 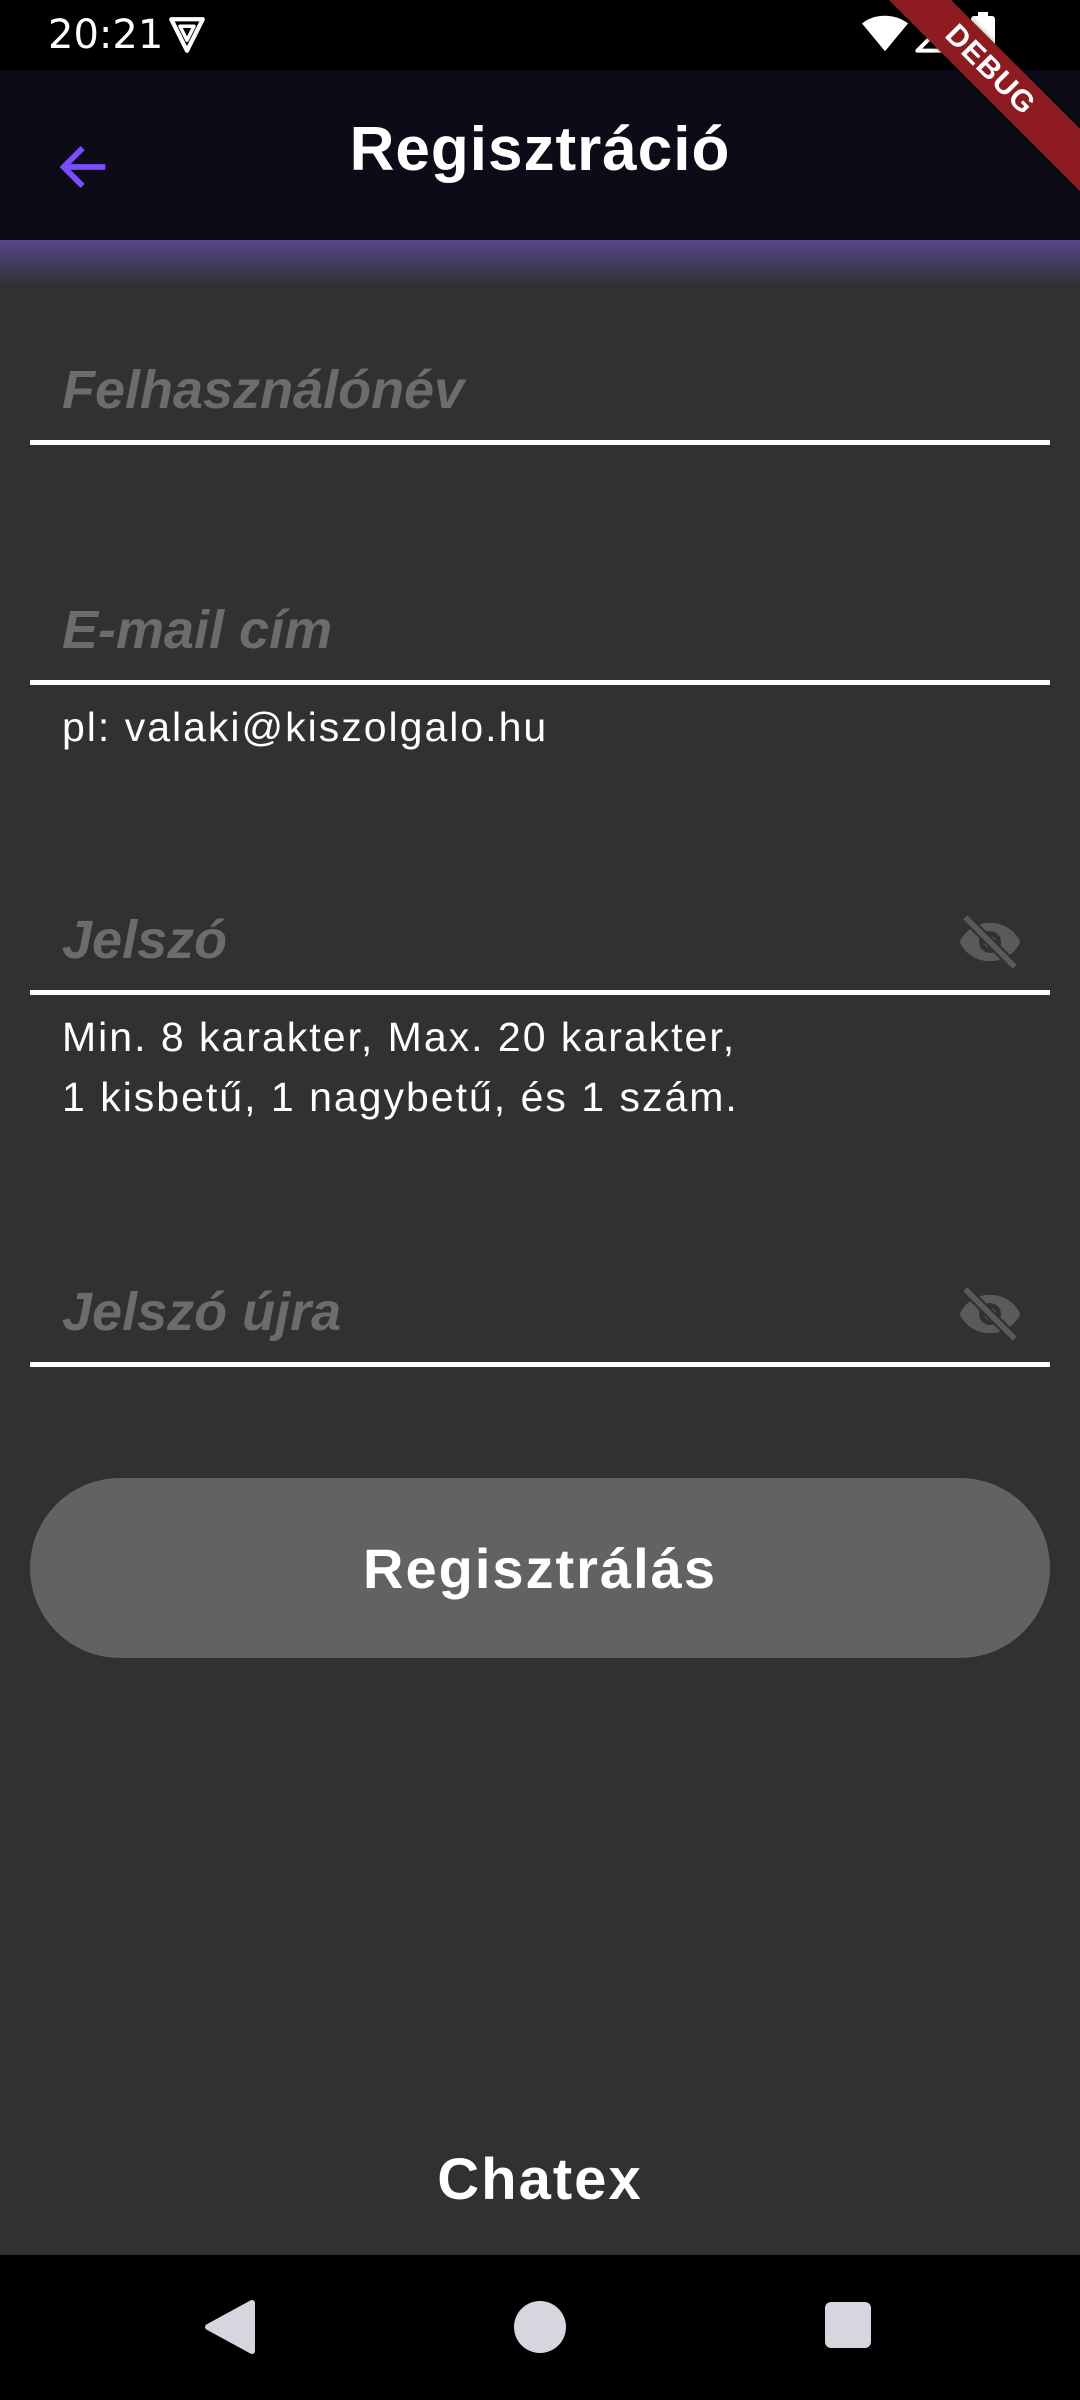 What do you see at coordinates (540, 149) in the screenshot?
I see `page-title: Regisztráció` at bounding box center [540, 149].